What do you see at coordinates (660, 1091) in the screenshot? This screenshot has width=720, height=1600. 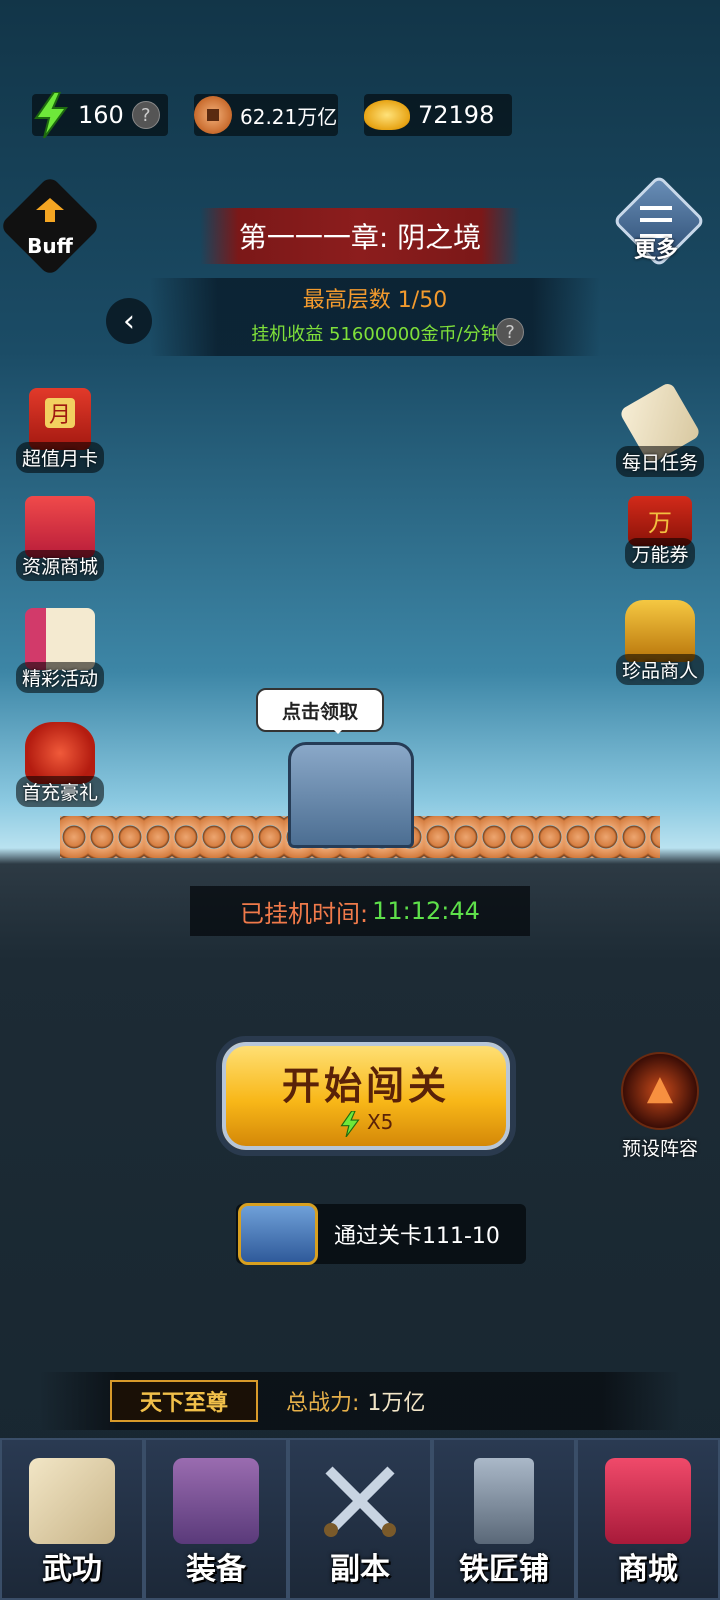 I see `triangle-emblem-icon` at bounding box center [660, 1091].